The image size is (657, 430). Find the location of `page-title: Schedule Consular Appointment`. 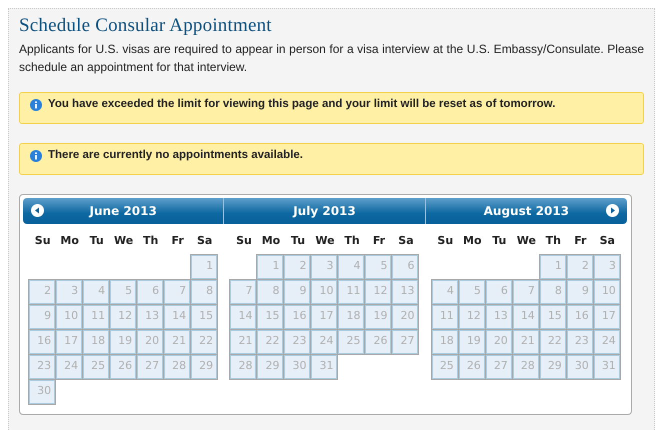

page-title: Schedule Consular Appointment is located at coordinates (146, 26).